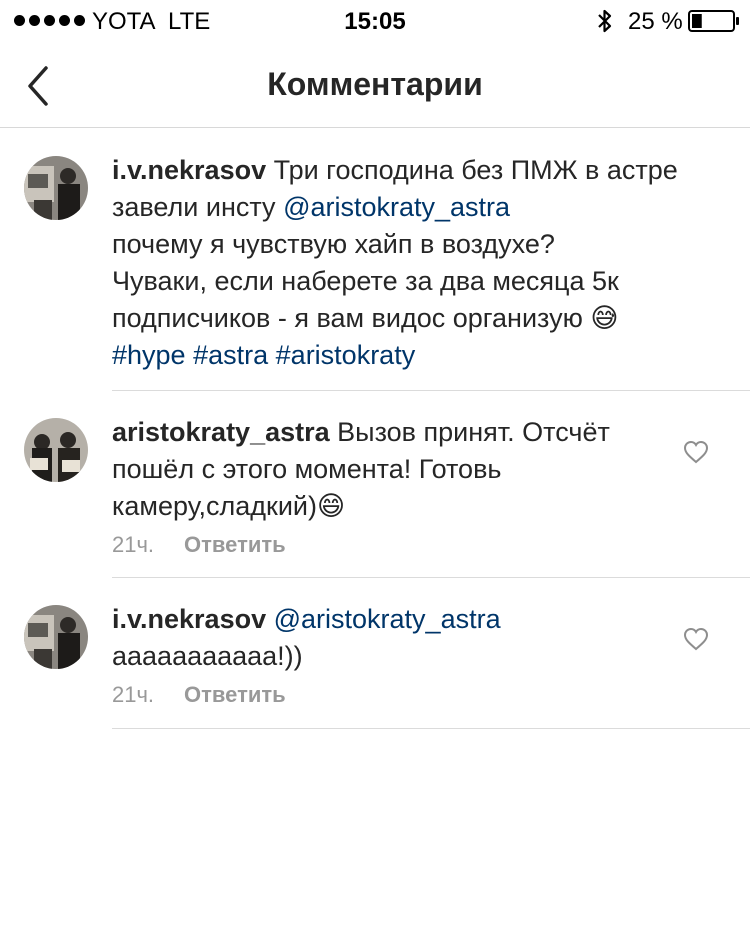 The height and width of the screenshot is (937, 750). What do you see at coordinates (215, 506) in the screenshot?
I see `comment-text: камеру,сладкий)` at bounding box center [215, 506].